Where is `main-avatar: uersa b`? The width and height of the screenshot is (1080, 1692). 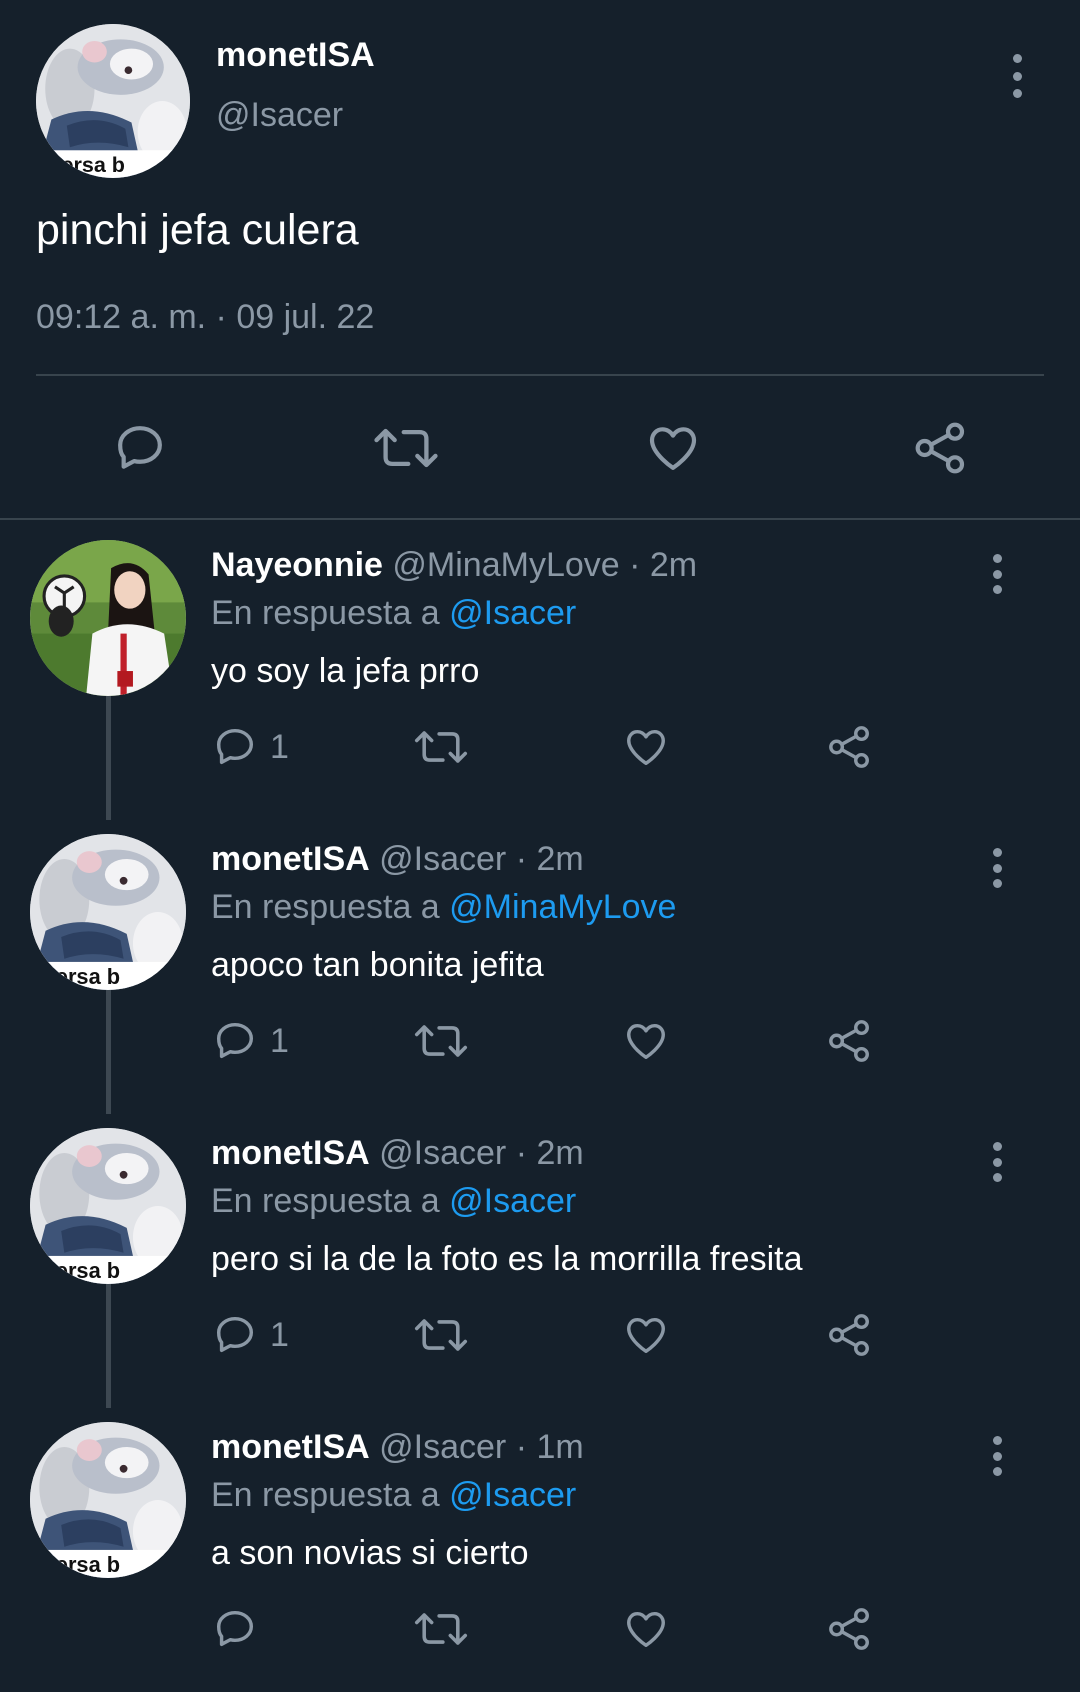
main-avatar: uersa b is located at coordinates (113, 101).